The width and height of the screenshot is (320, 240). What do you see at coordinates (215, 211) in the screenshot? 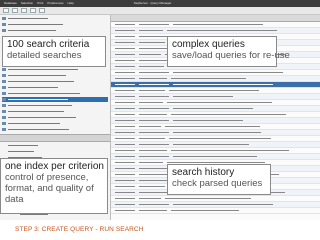
I see `table-row` at bounding box center [215, 211].